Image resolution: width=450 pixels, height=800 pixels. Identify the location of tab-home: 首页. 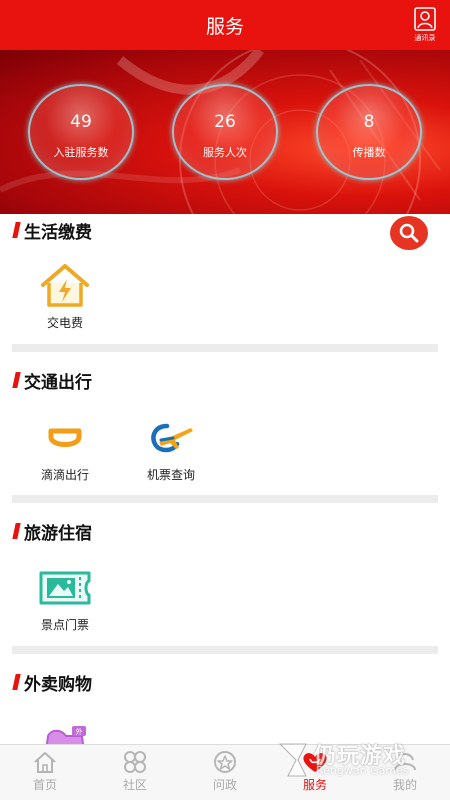
(45, 771).